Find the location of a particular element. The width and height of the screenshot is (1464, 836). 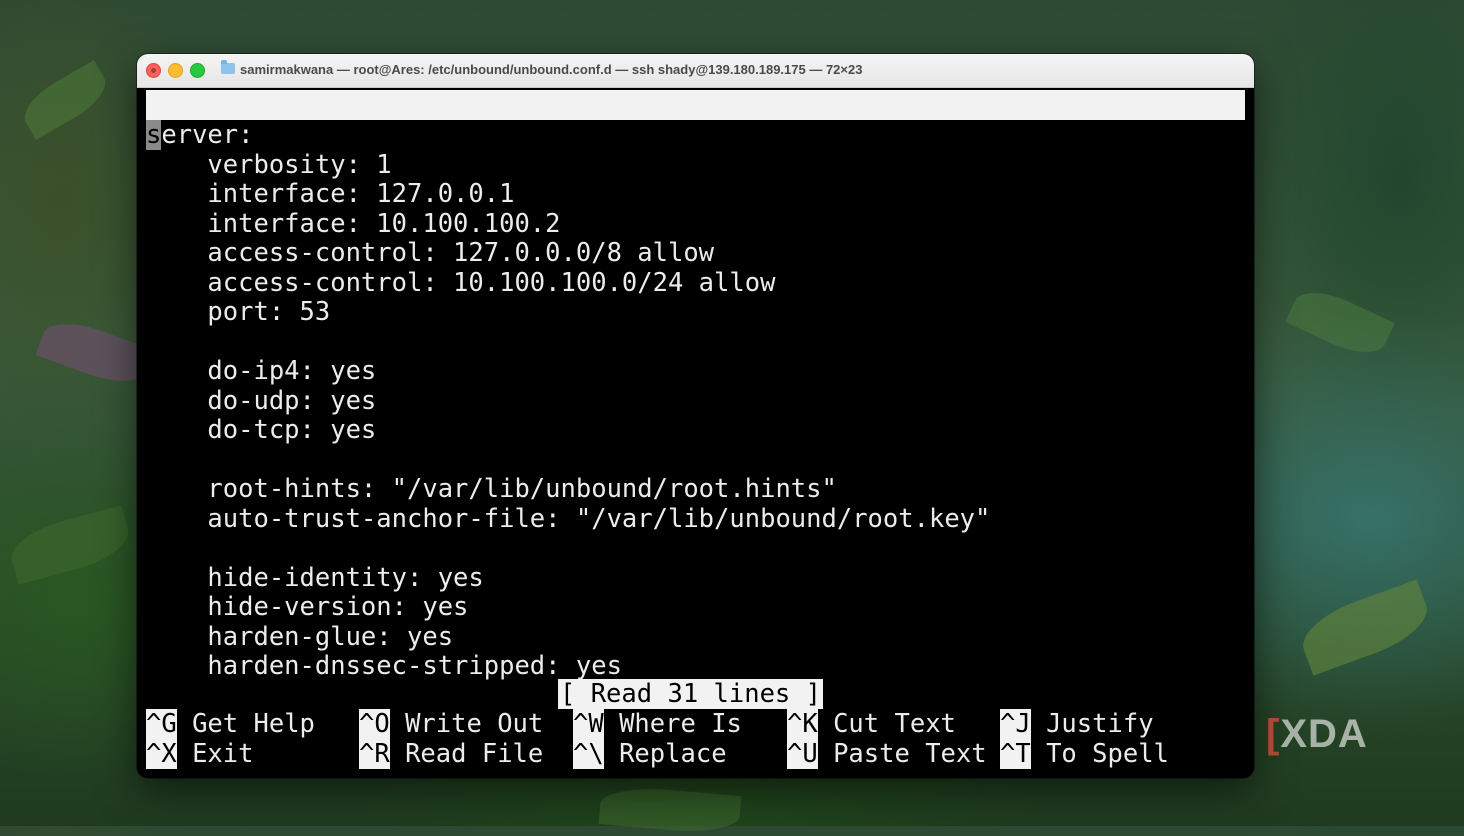

shortcut-key: ^O is located at coordinates (374, 724).